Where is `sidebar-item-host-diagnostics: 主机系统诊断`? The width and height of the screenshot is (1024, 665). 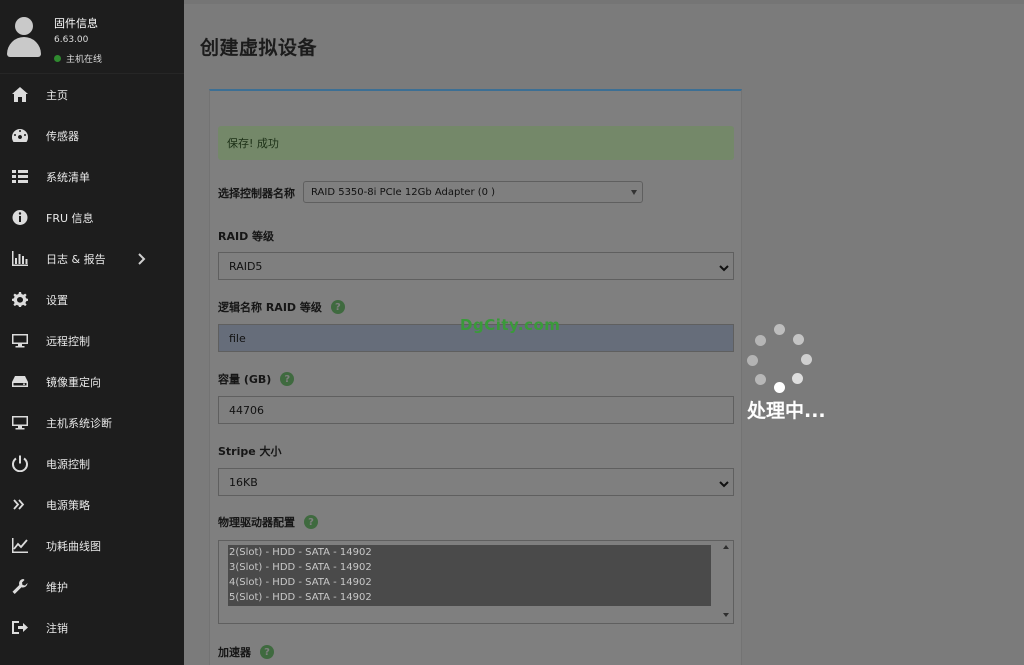 sidebar-item-host-diagnostics: 主机系统诊断 is located at coordinates (92, 422).